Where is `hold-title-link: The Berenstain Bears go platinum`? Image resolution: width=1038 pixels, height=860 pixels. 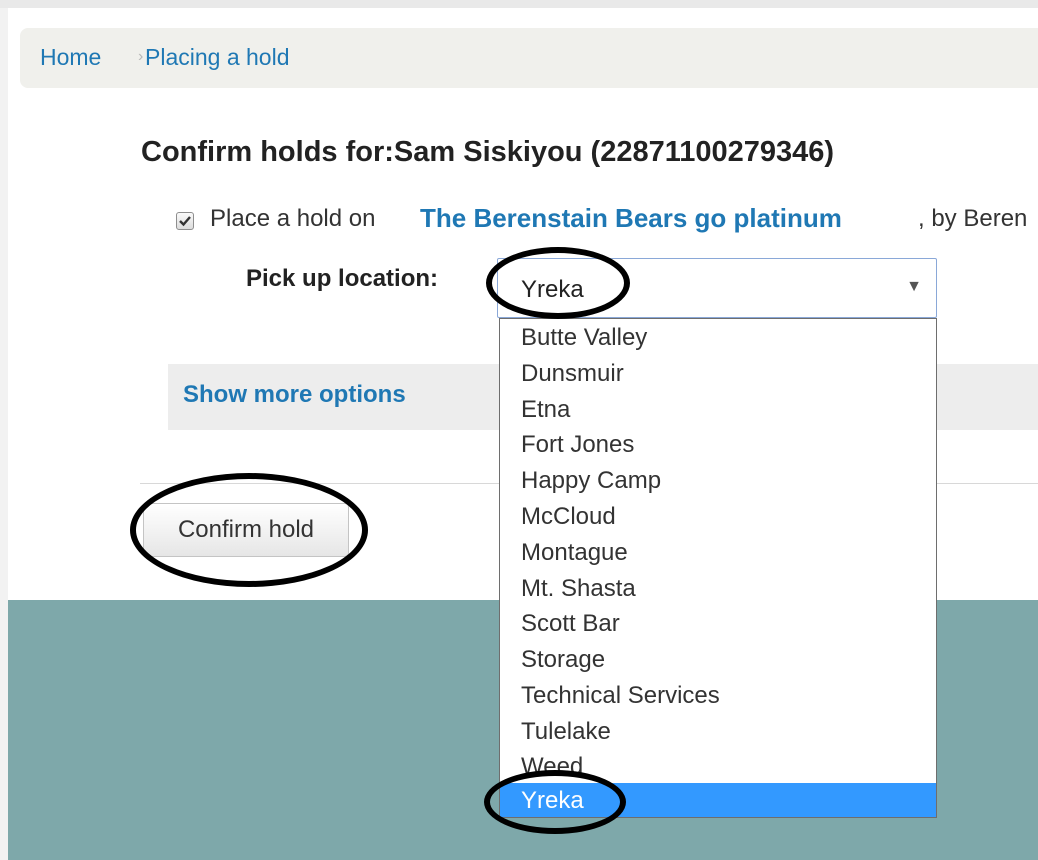 hold-title-link: The Berenstain Bears go platinum is located at coordinates (631, 218).